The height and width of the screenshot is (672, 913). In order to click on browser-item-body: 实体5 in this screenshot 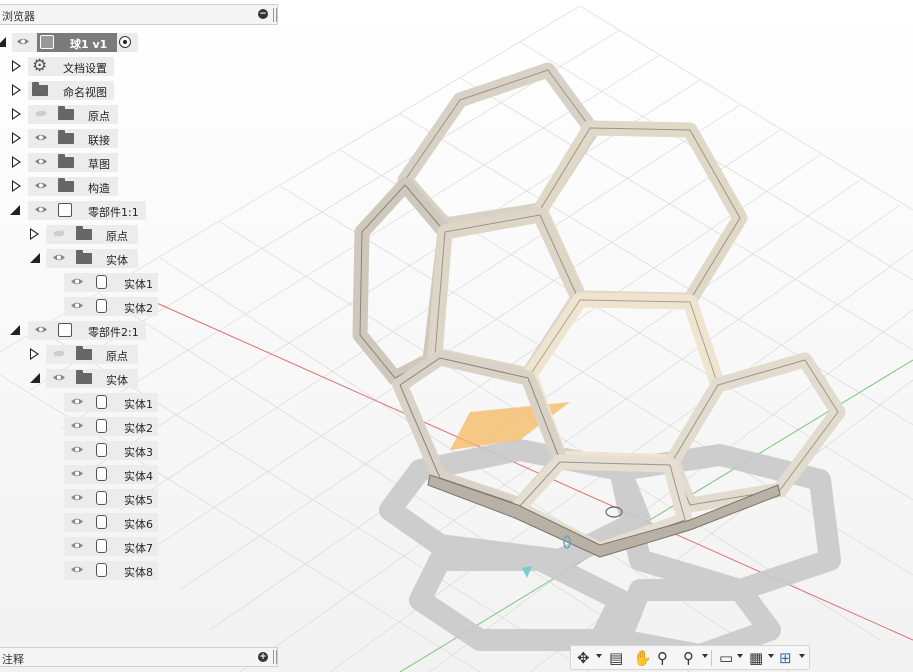, I will do `click(80, 498)`.